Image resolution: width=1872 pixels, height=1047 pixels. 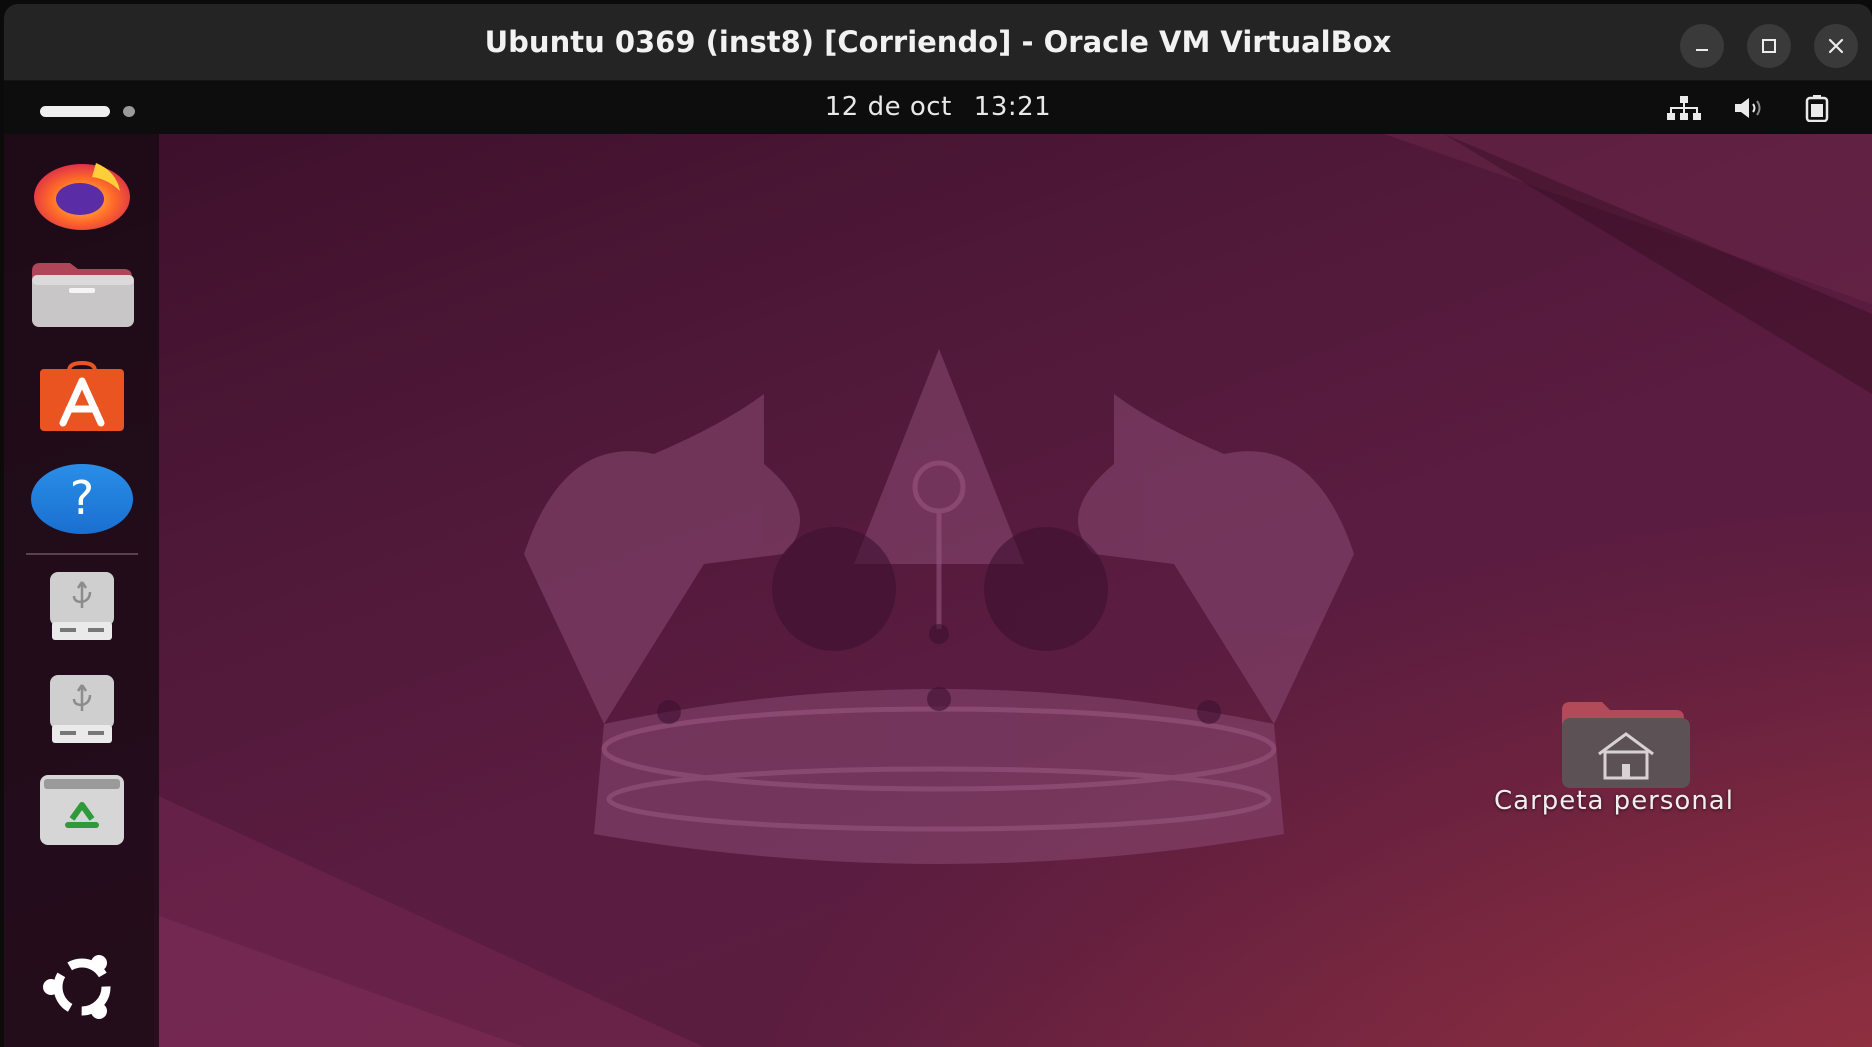 I want to click on app-center-icon, so click(x=82, y=396).